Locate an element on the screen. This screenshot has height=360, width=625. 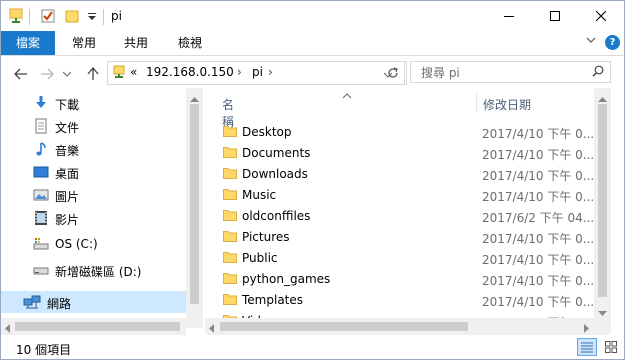
breadcrumb-segment: pi is located at coordinates (257, 72).